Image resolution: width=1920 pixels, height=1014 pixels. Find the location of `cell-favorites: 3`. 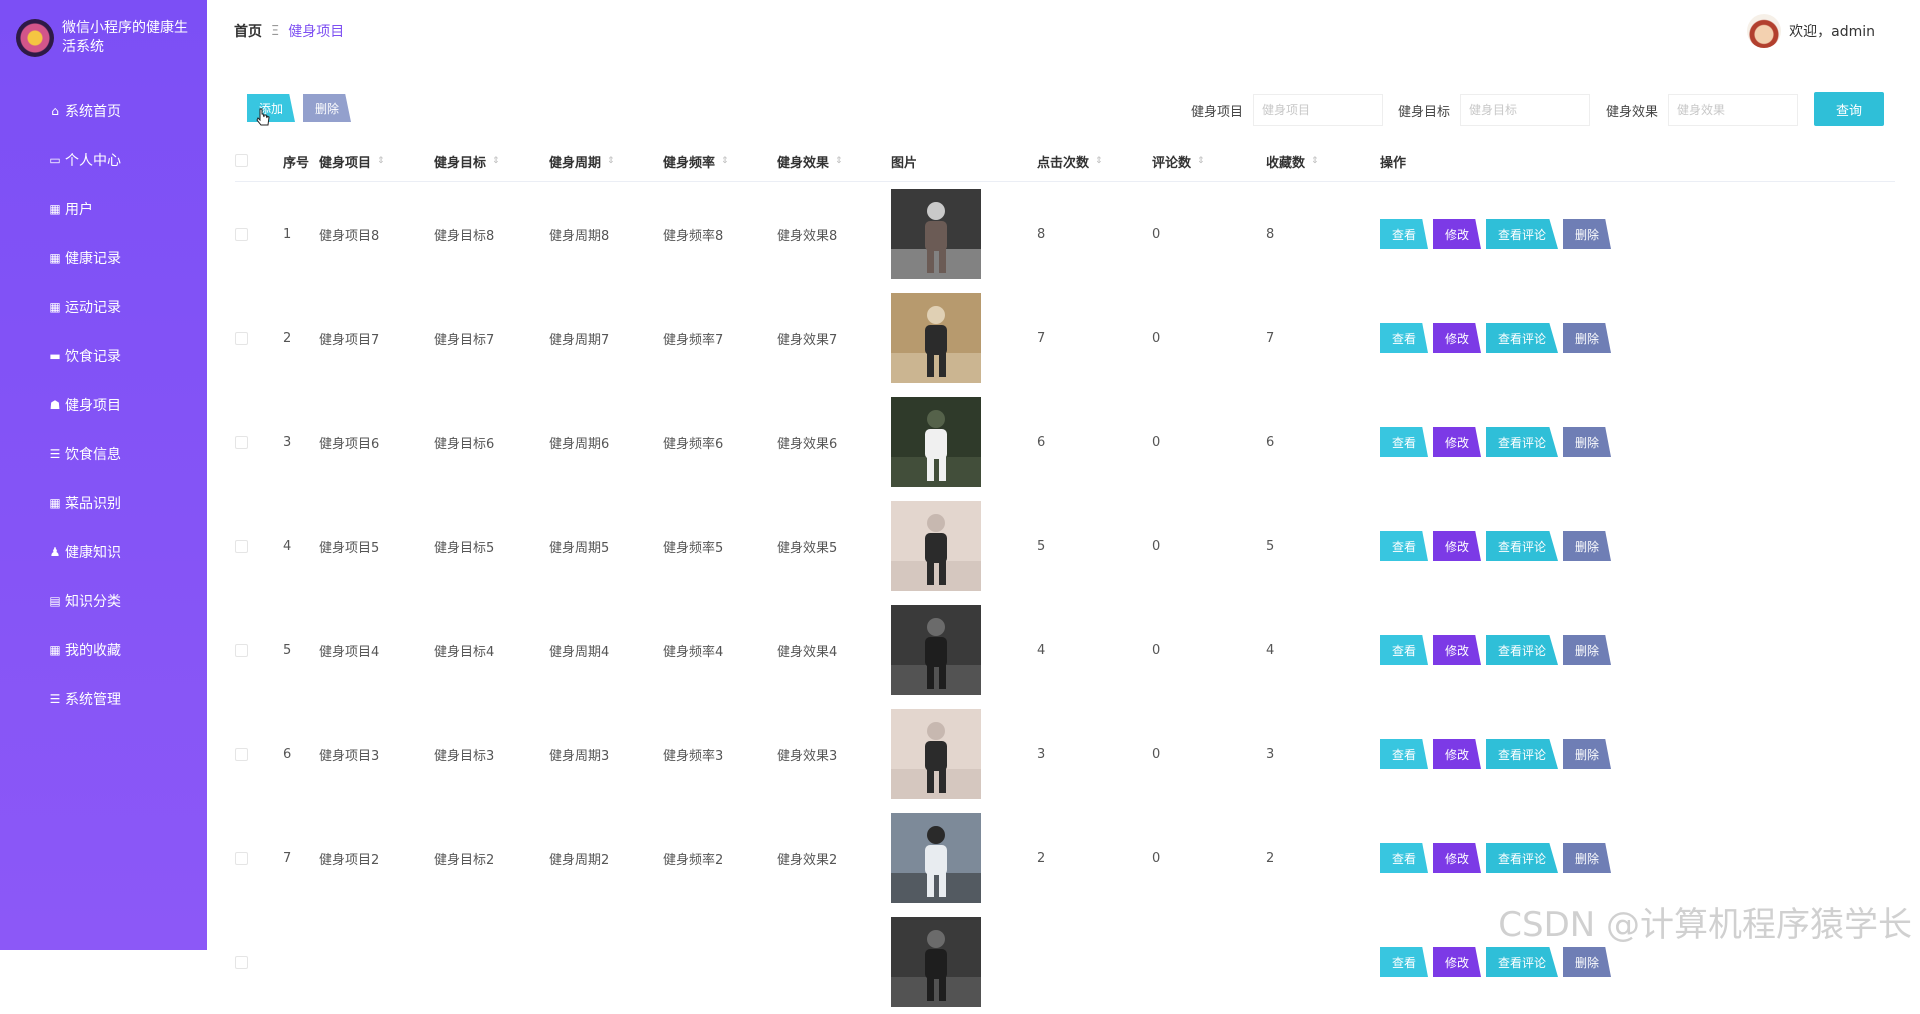

cell-favorites: 3 is located at coordinates (1270, 754).